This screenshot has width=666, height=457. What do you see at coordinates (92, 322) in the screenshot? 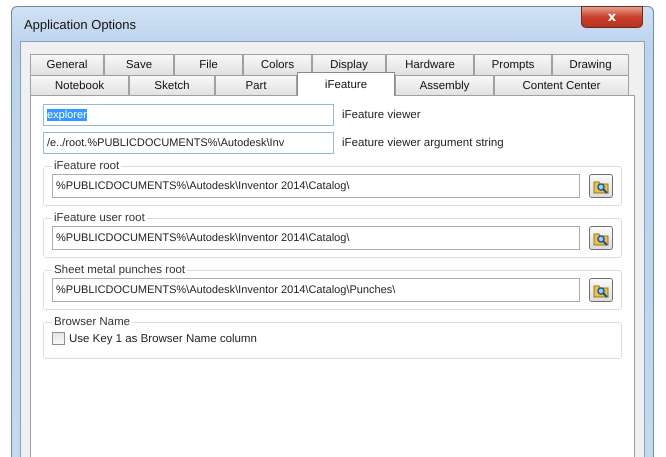
I see `group-title: Browser Name` at bounding box center [92, 322].